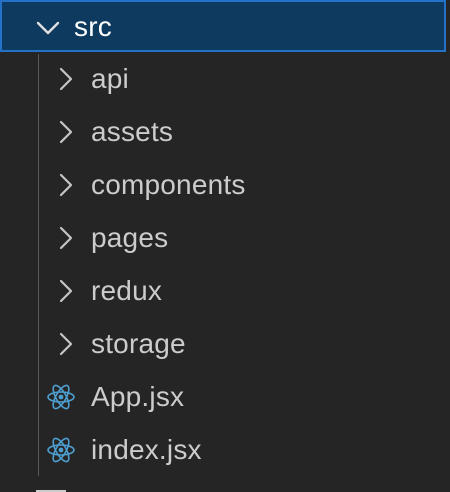  I want to click on tree-item-label: redux, so click(127, 290).